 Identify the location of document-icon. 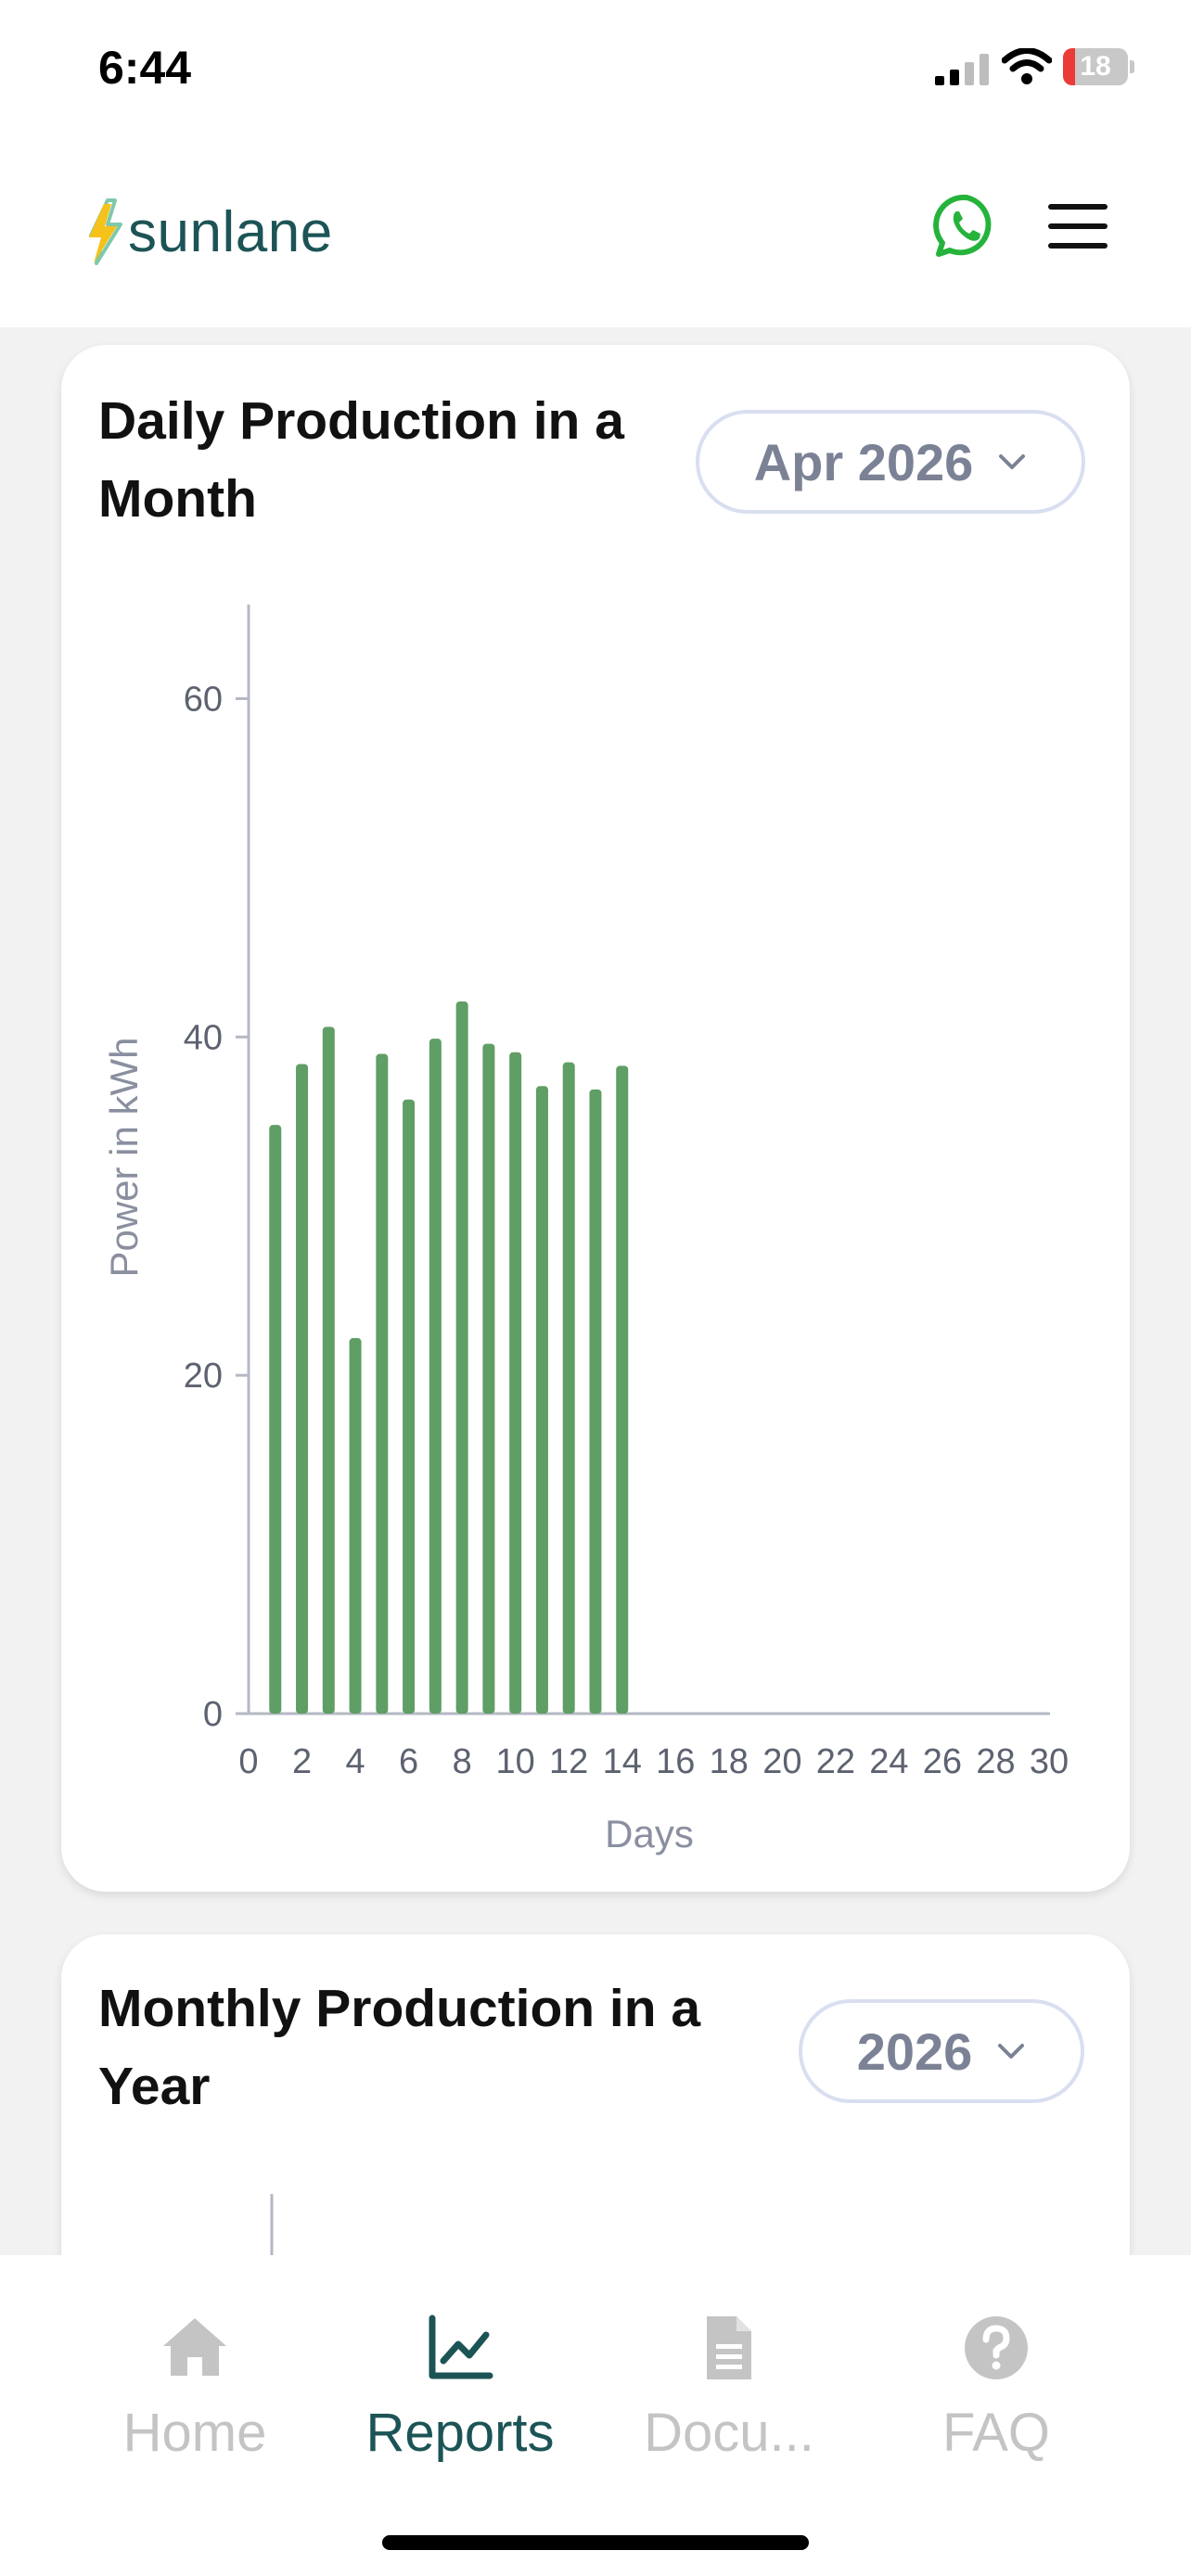
(729, 2347).